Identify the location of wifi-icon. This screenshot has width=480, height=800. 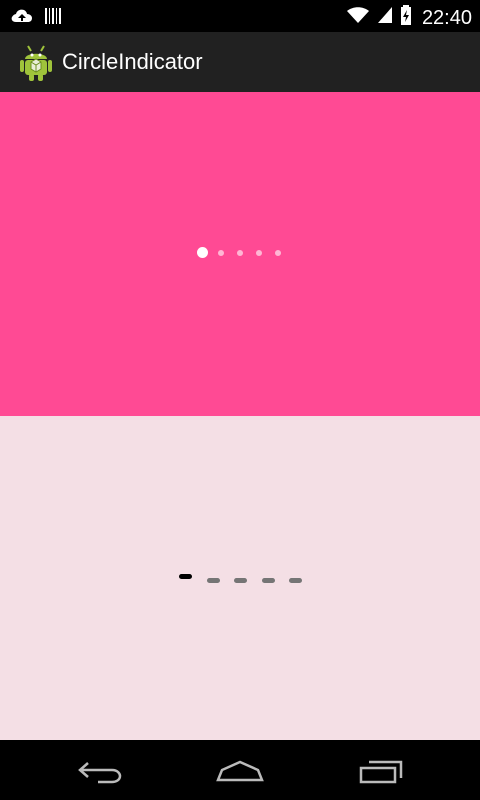
(358, 17).